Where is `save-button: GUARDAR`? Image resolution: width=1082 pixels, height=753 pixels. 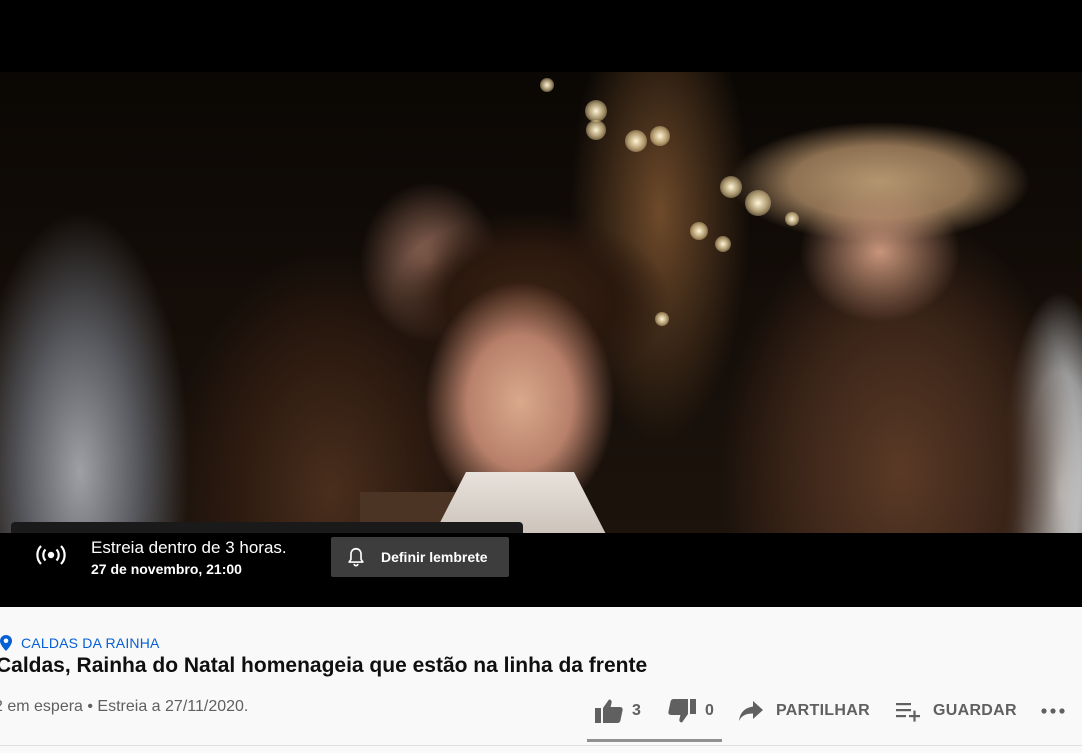
save-button: GUARDAR is located at coordinates (956, 711).